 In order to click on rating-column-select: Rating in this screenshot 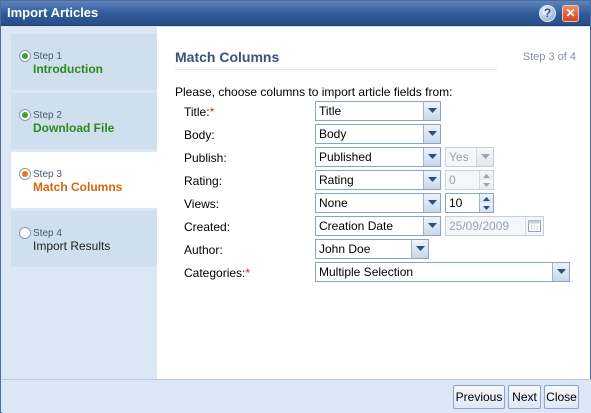, I will do `click(378, 180)`.